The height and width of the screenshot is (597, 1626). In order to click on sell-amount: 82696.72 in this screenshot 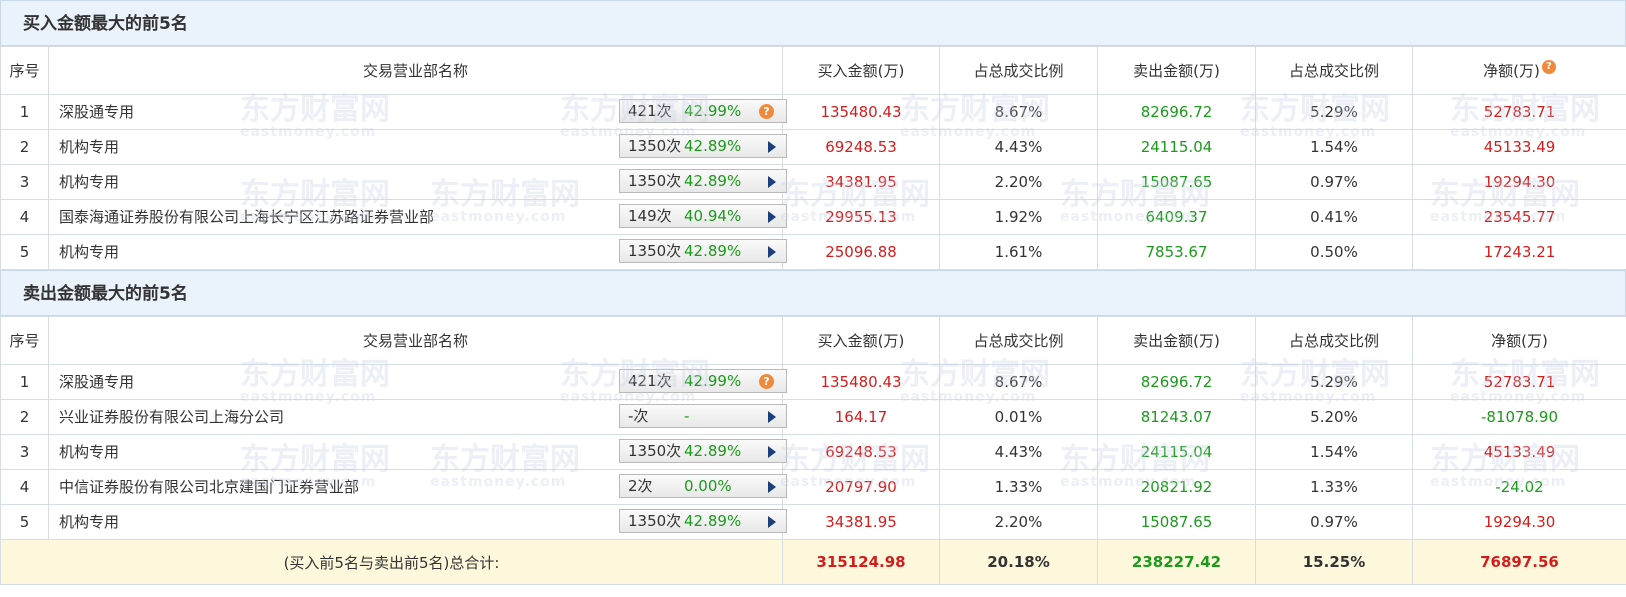, I will do `click(1176, 382)`.